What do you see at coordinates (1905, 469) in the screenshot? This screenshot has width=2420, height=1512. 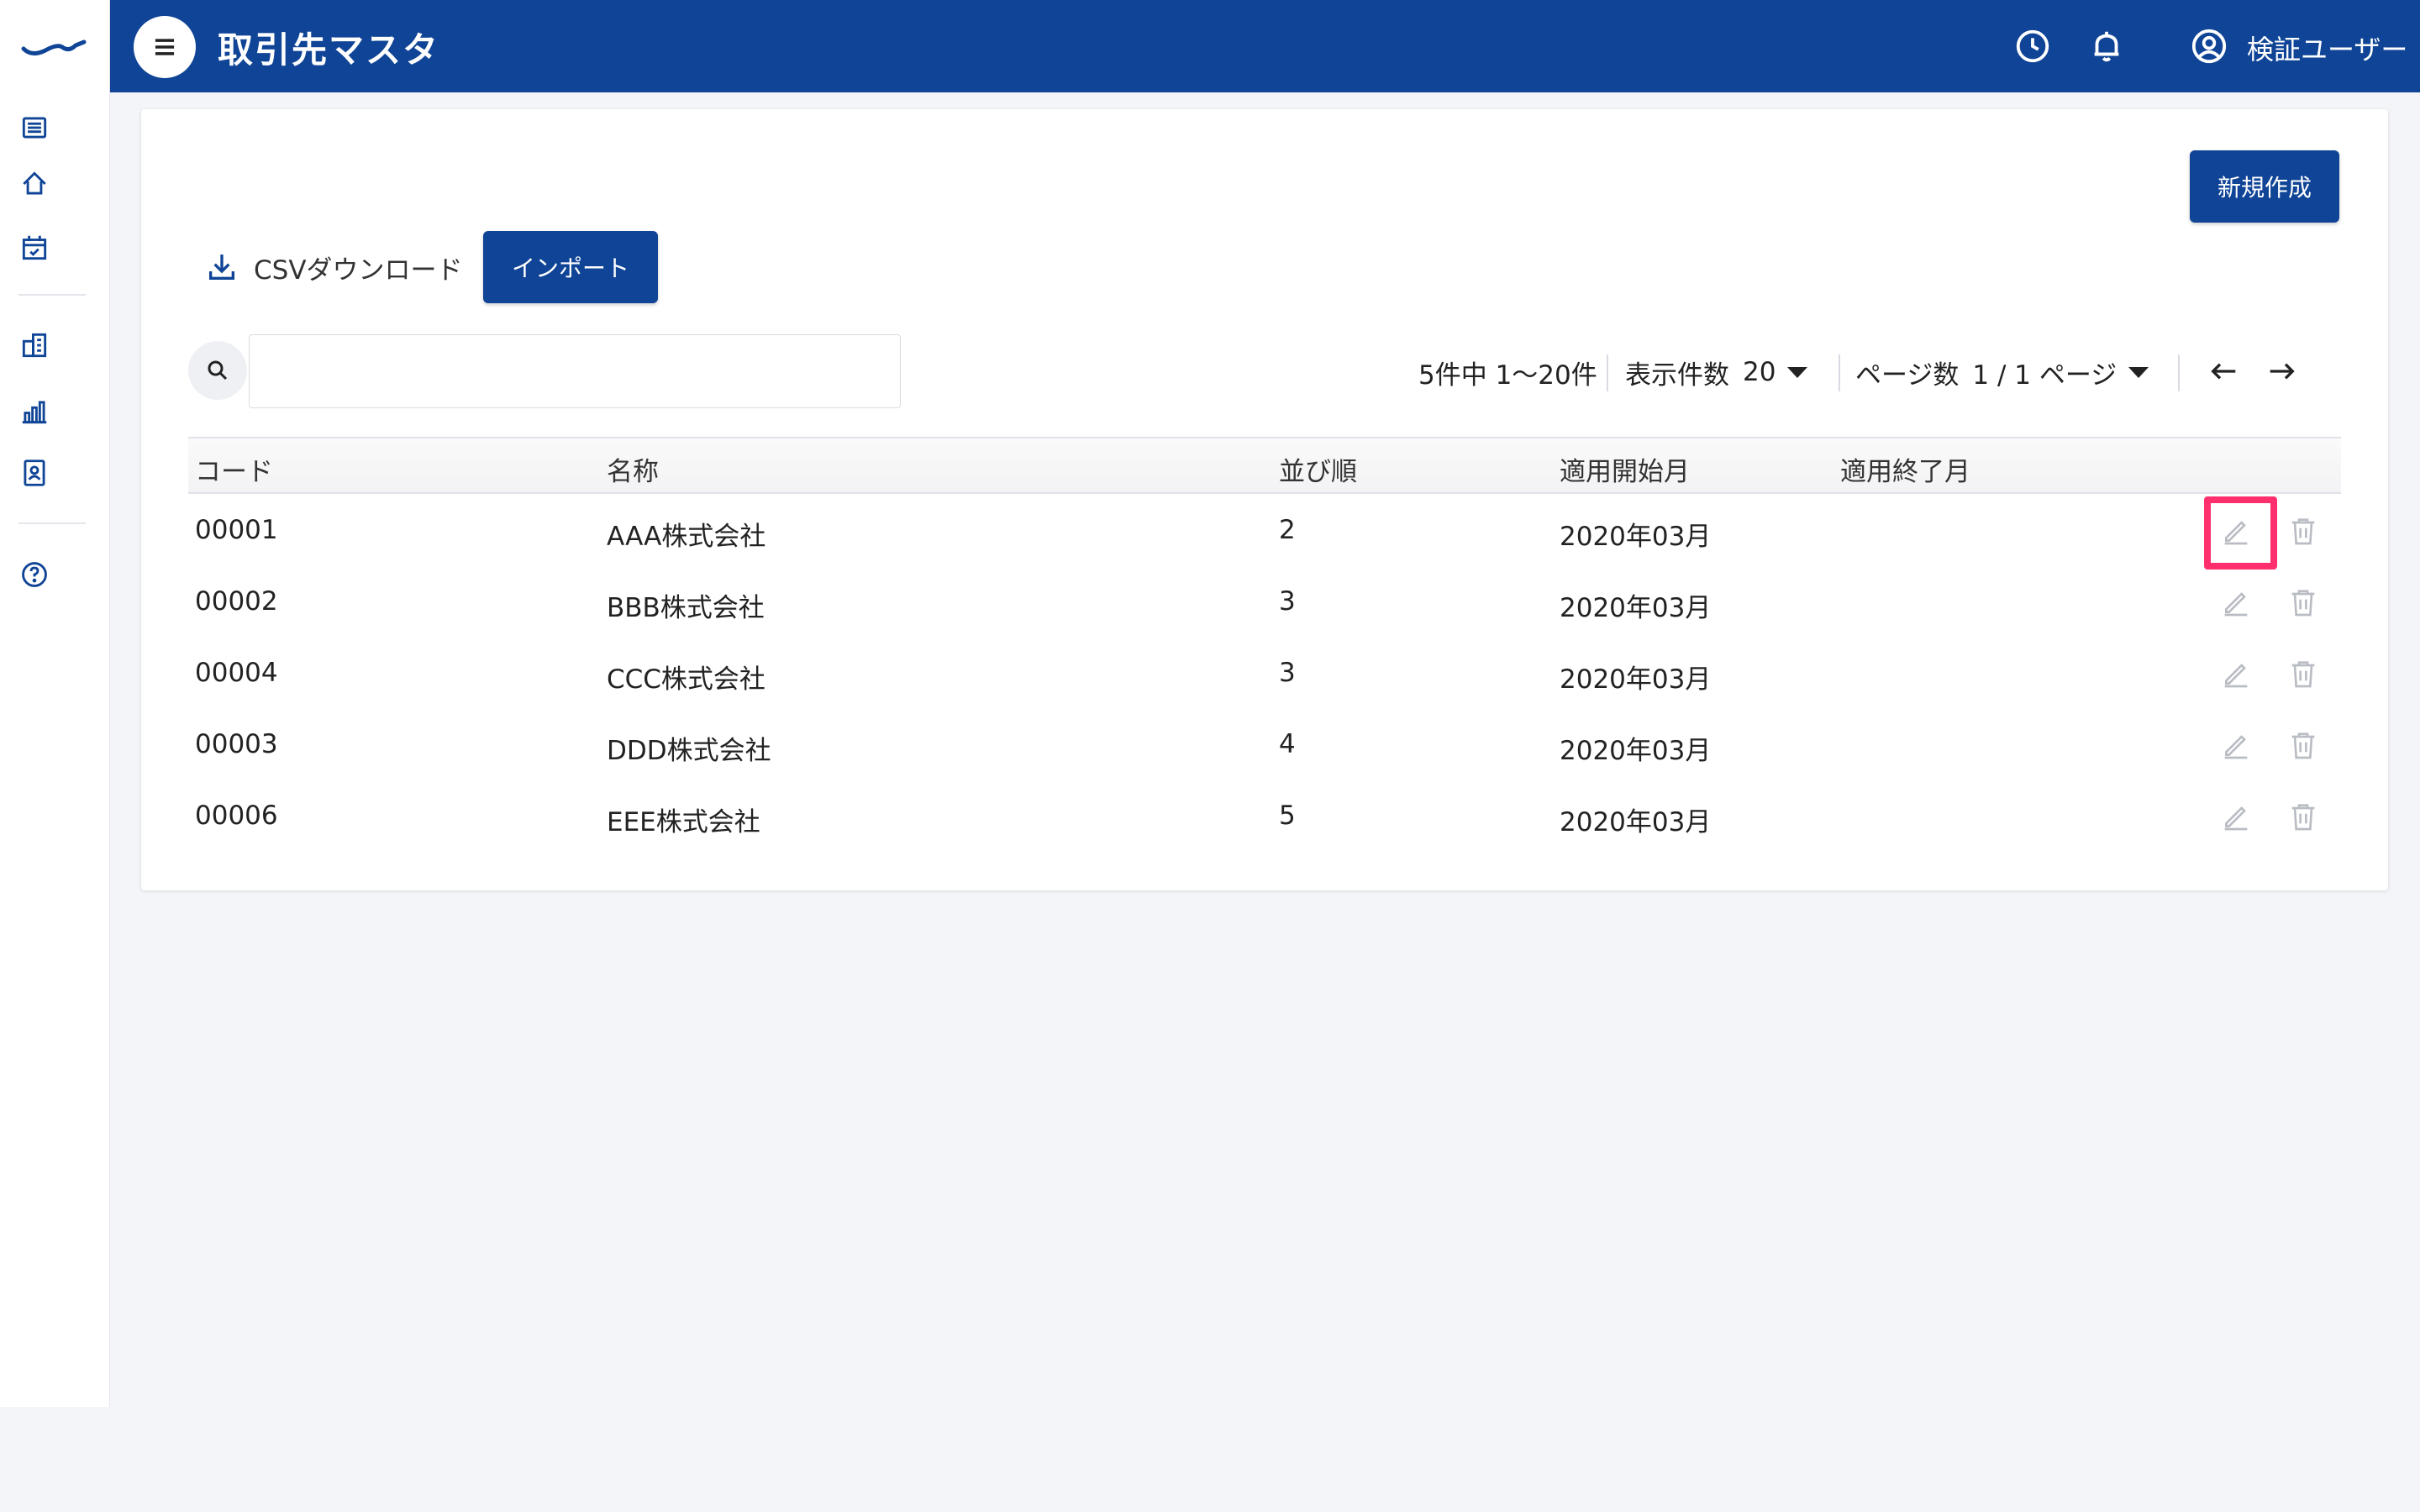 I see `column-header-end-month: 適用終了月` at bounding box center [1905, 469].